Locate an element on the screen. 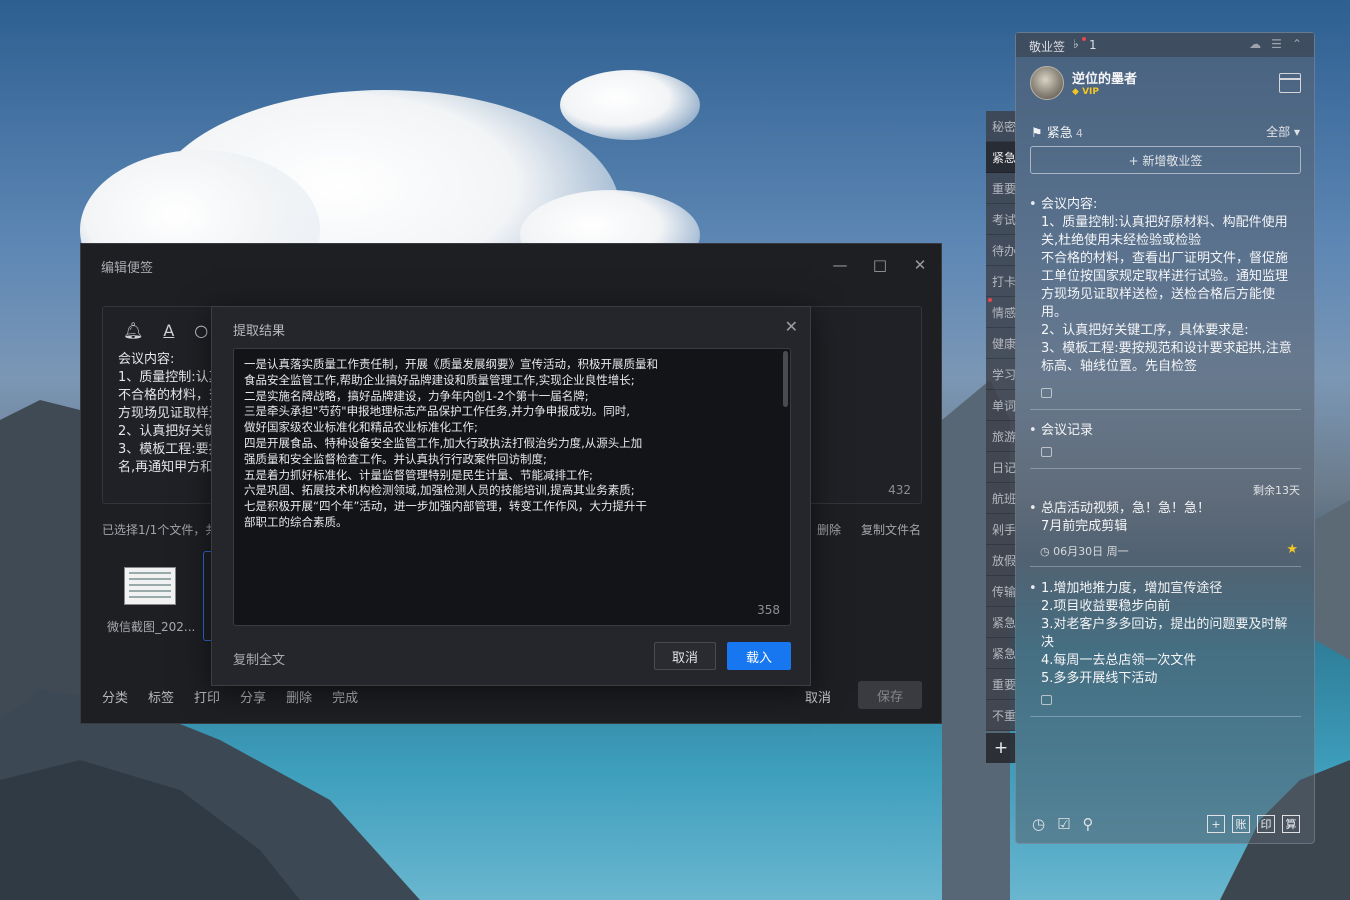 Image resolution: width=1350 pixels, height=900 pixels. load-button: 载入 is located at coordinates (759, 656).